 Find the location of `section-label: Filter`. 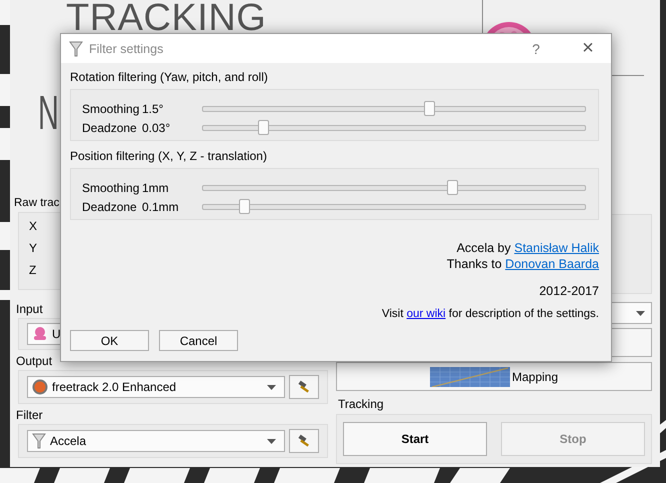

section-label: Filter is located at coordinates (29, 415).